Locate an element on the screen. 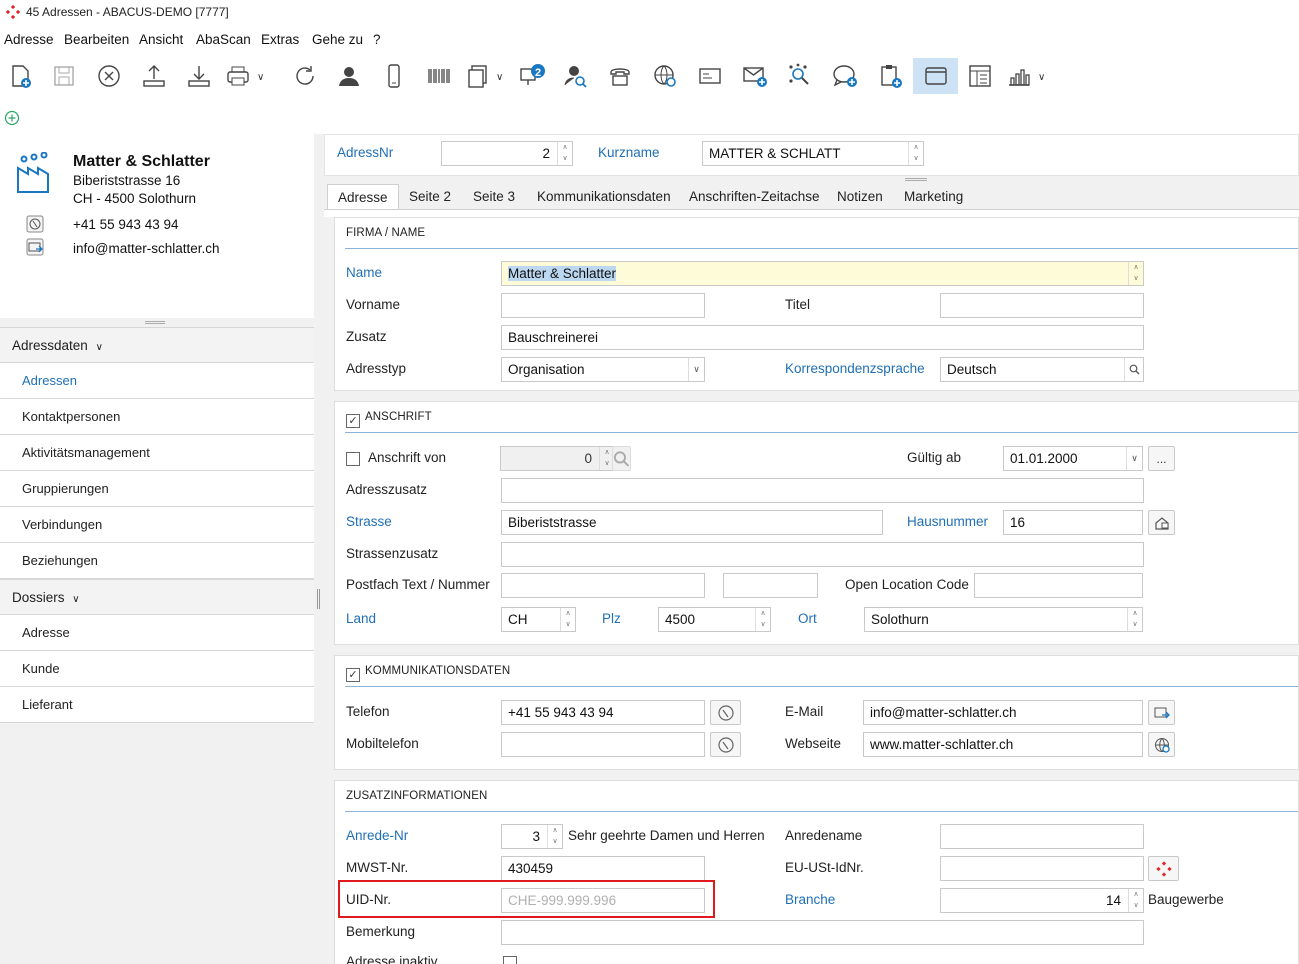 The width and height of the screenshot is (1299, 964). cancel-icon is located at coordinates (109, 76).